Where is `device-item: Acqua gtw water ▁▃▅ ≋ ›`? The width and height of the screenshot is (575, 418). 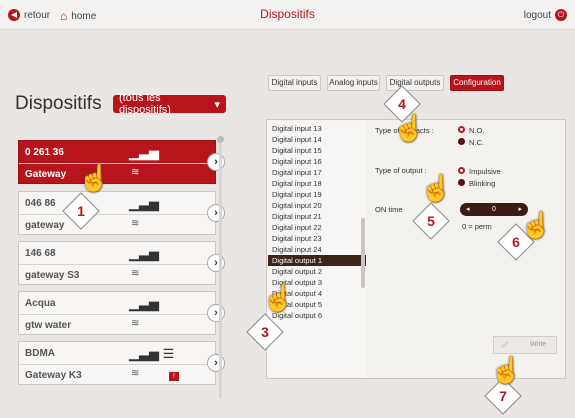 device-item: Acqua gtw water ▁▃▅ ≋ › is located at coordinates (121, 313).